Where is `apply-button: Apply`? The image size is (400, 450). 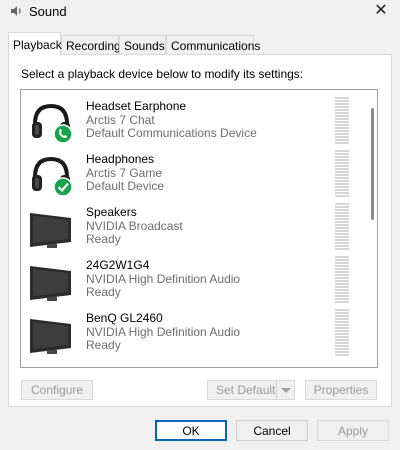
apply-button: Apply is located at coordinates (353, 430).